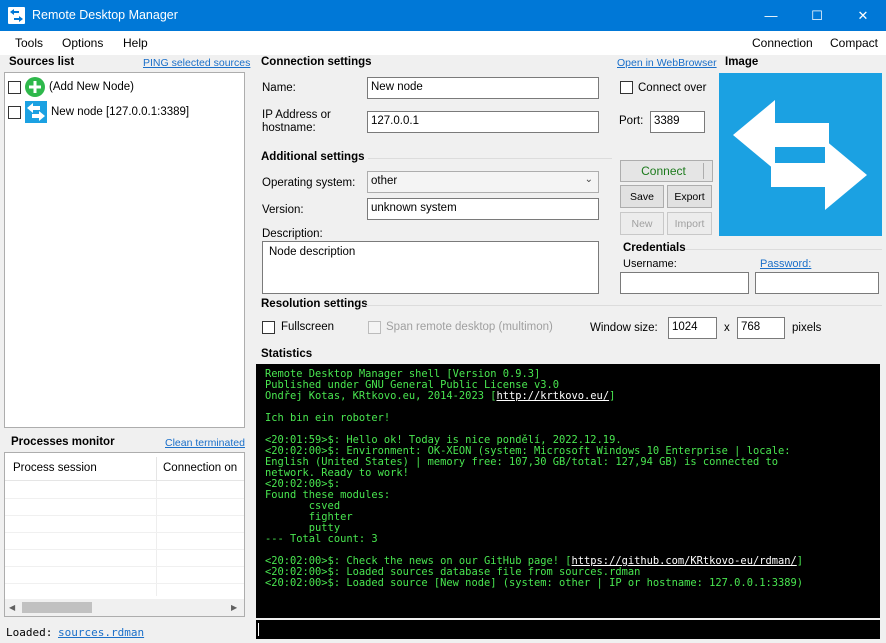  I want to click on name-input: New node, so click(483, 88).